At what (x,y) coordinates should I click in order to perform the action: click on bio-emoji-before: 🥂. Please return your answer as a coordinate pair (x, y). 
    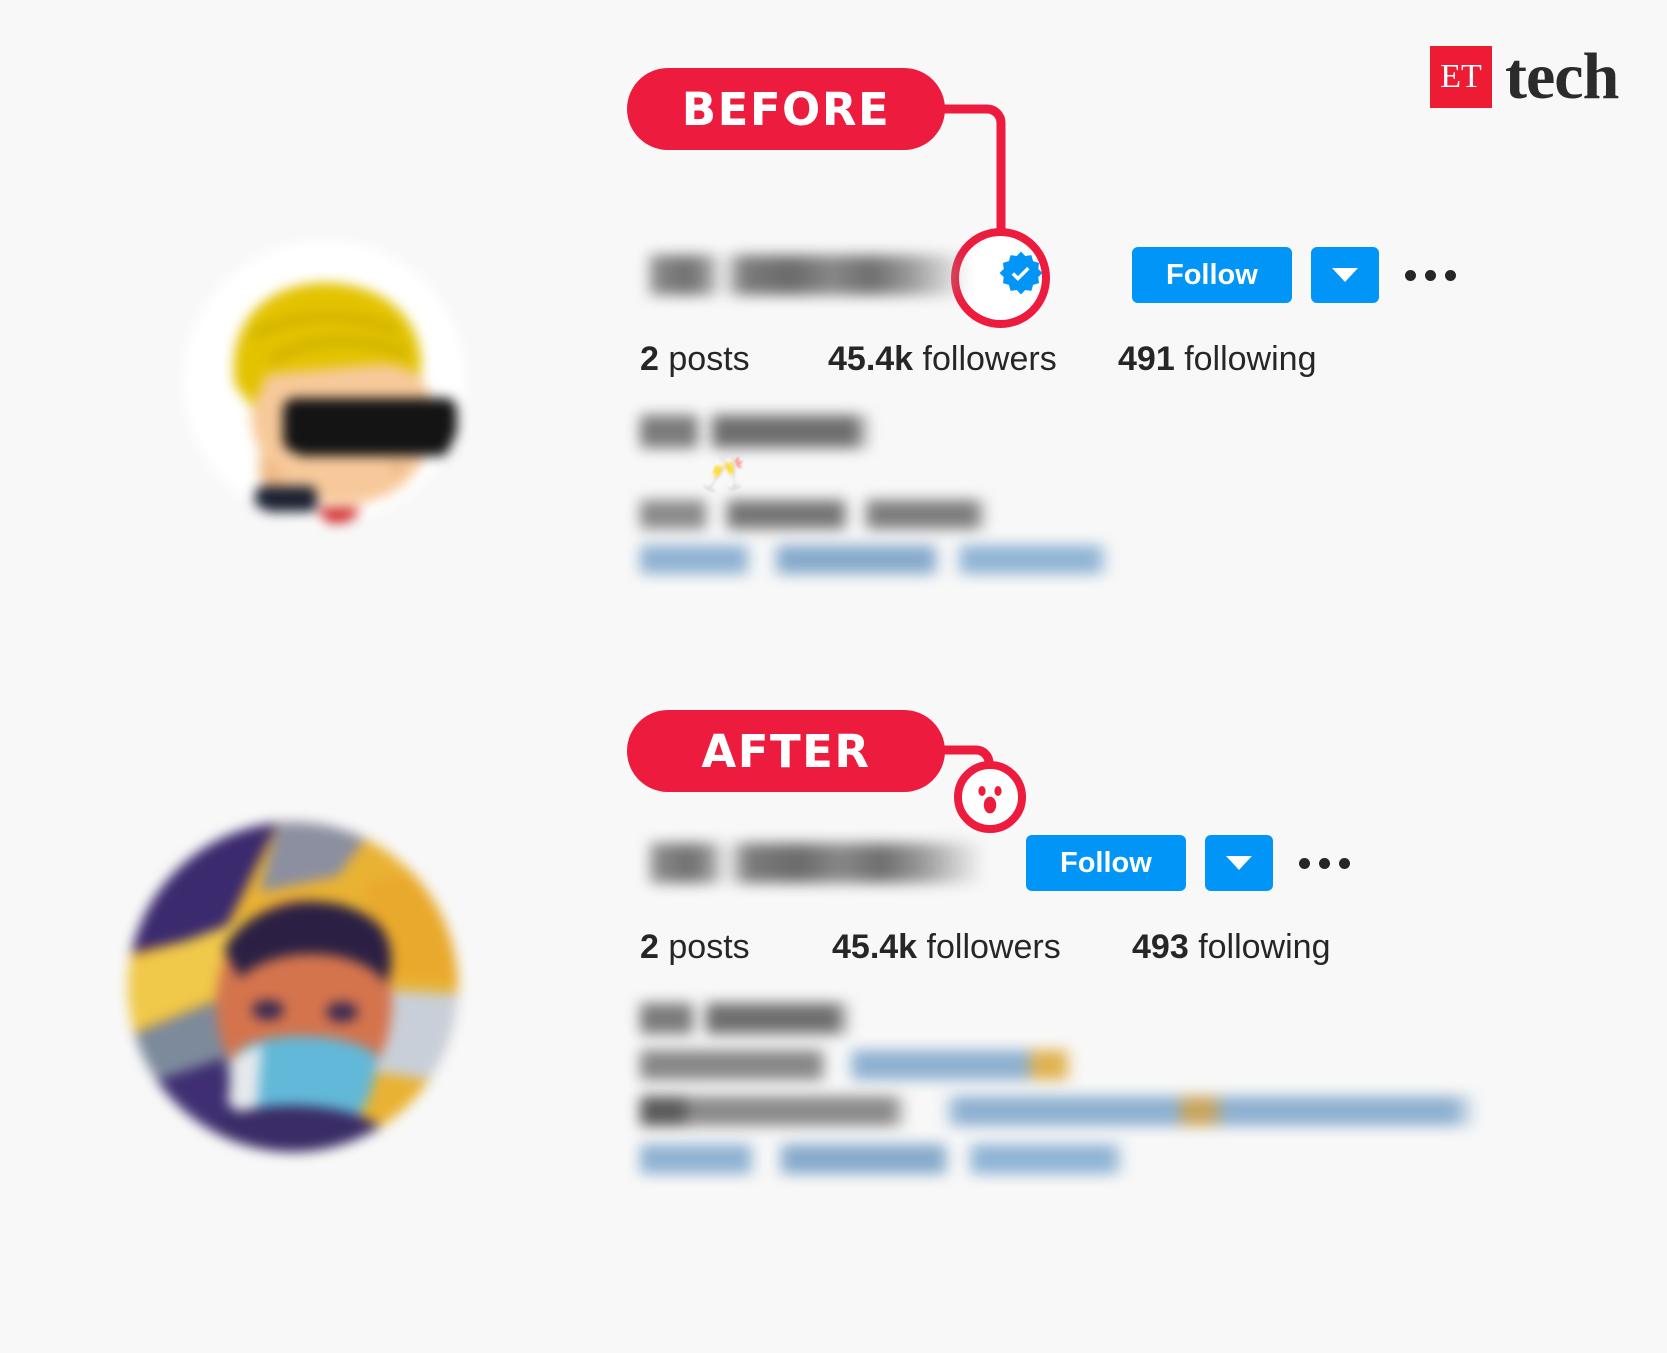
    Looking at the image, I should click on (723, 474).